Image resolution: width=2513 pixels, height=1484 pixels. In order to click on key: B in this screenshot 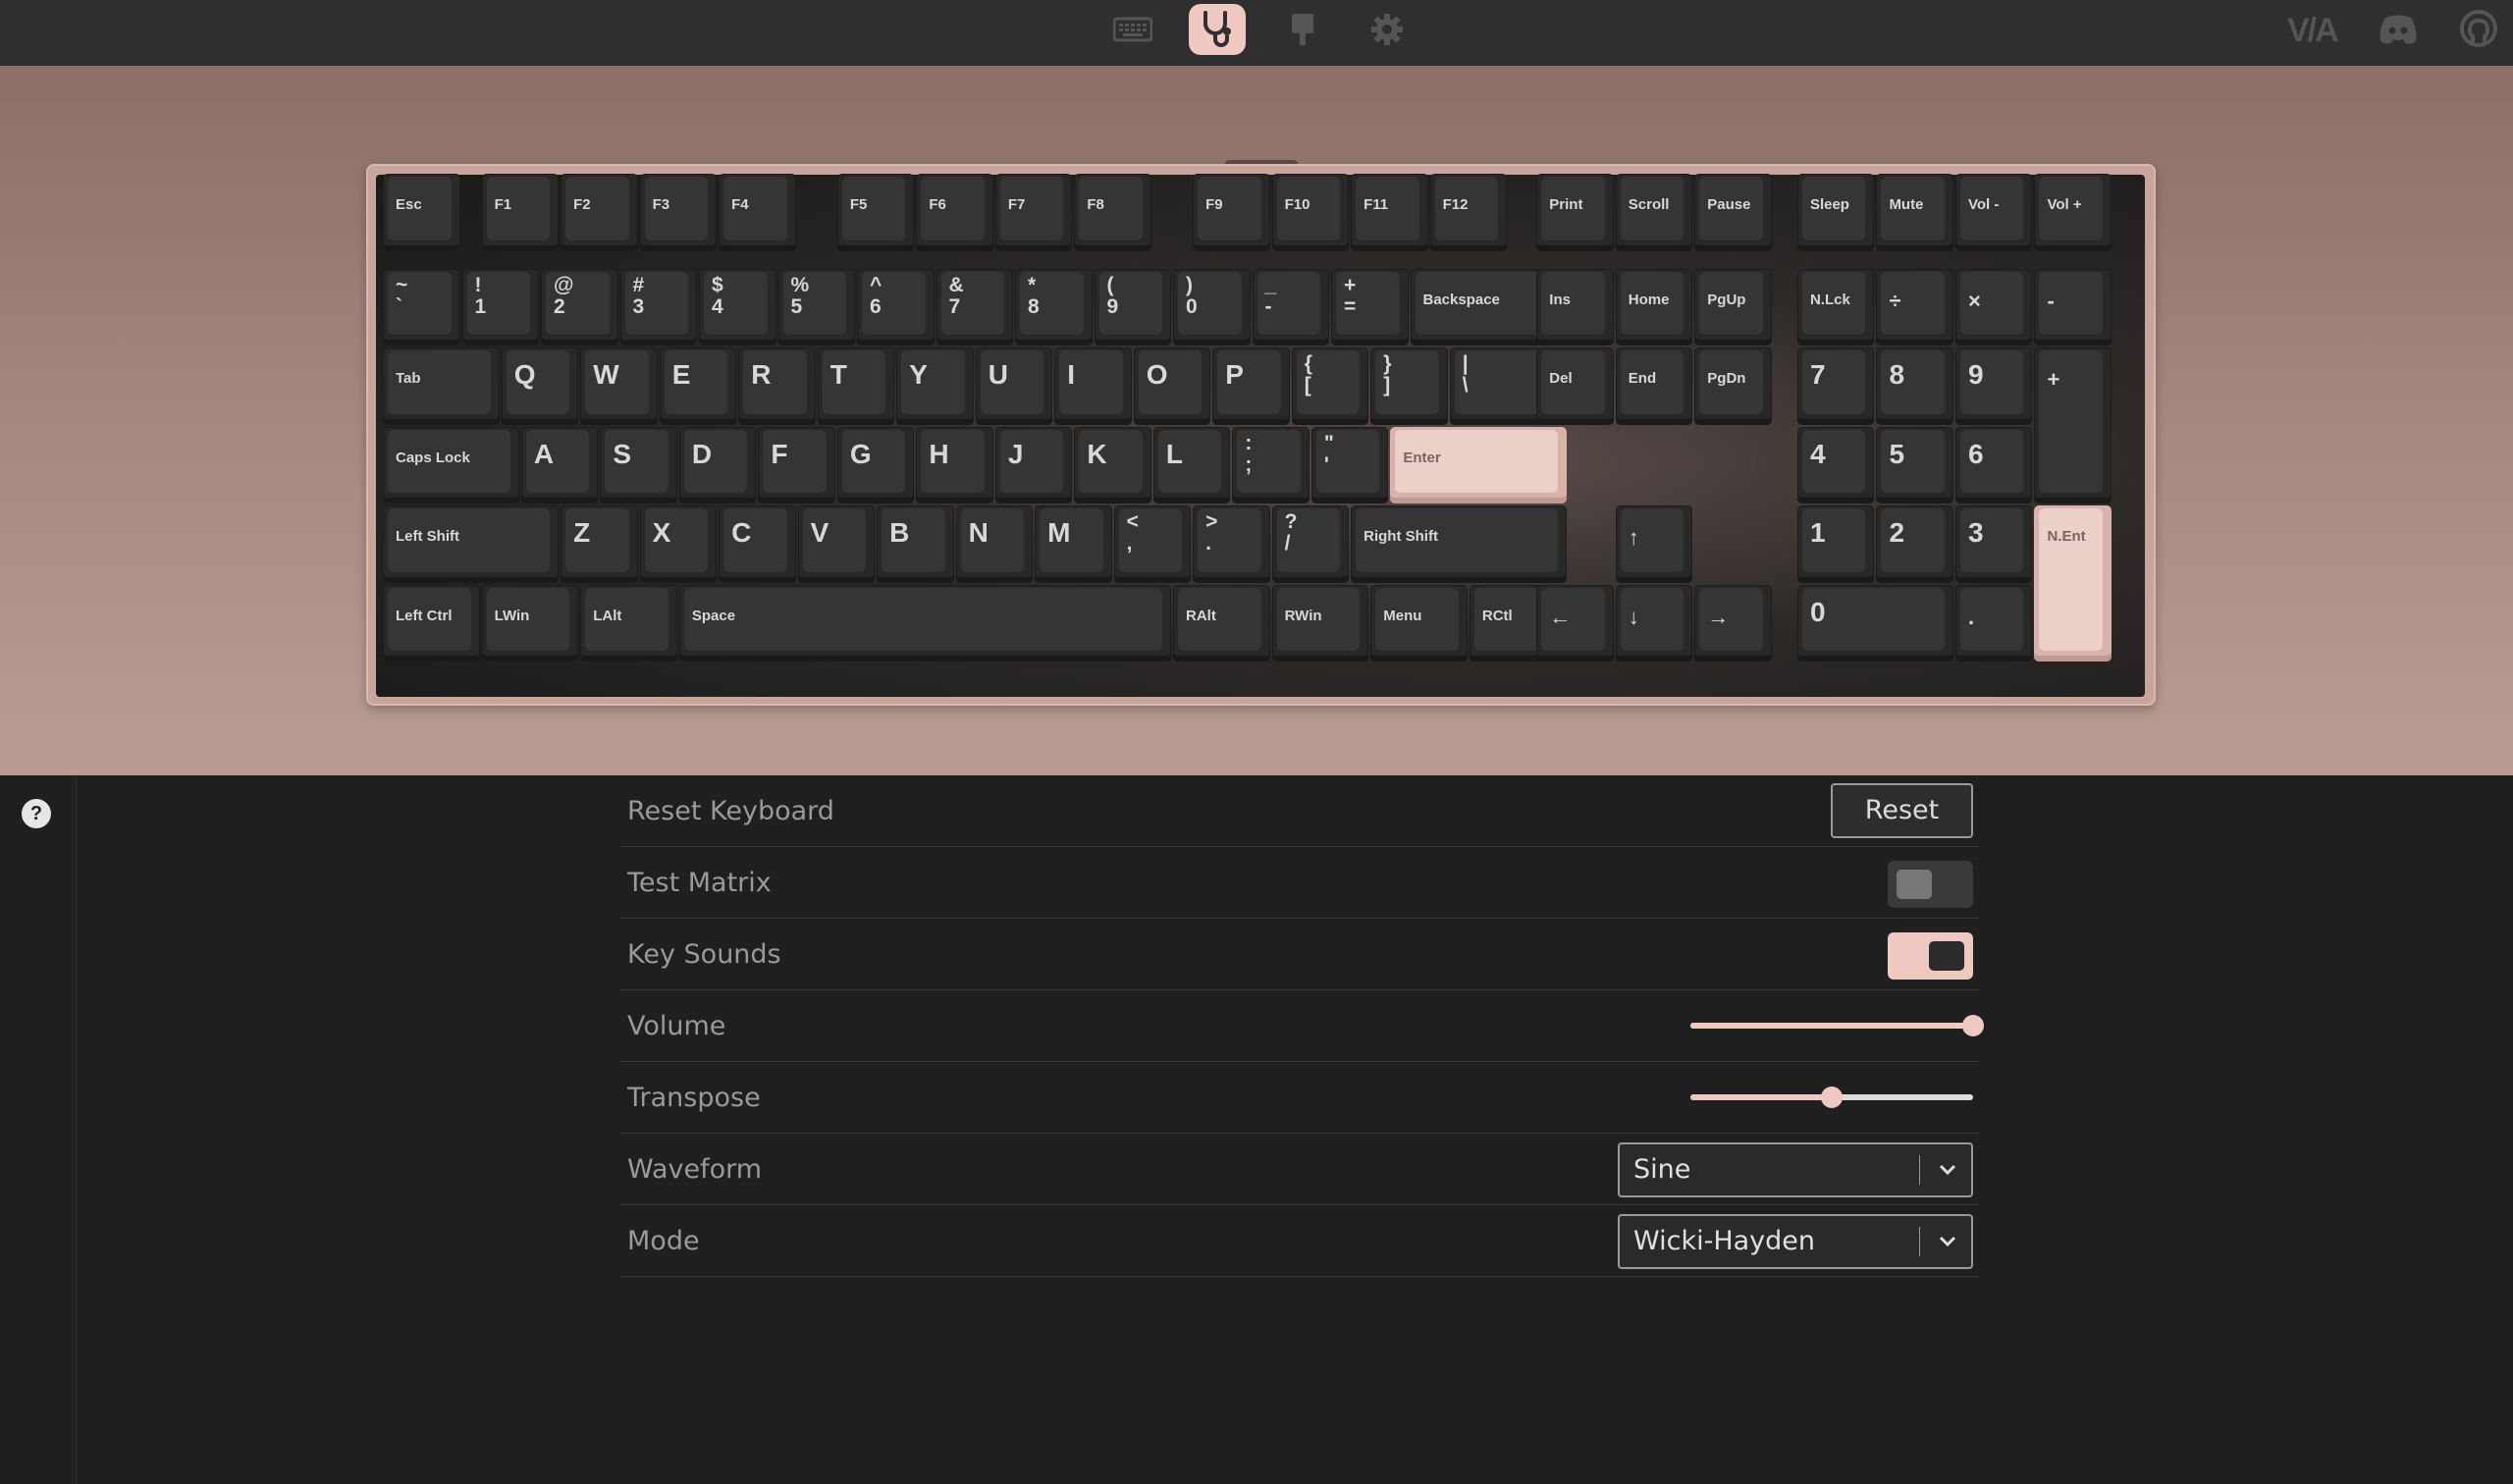, I will do `click(916, 544)`.